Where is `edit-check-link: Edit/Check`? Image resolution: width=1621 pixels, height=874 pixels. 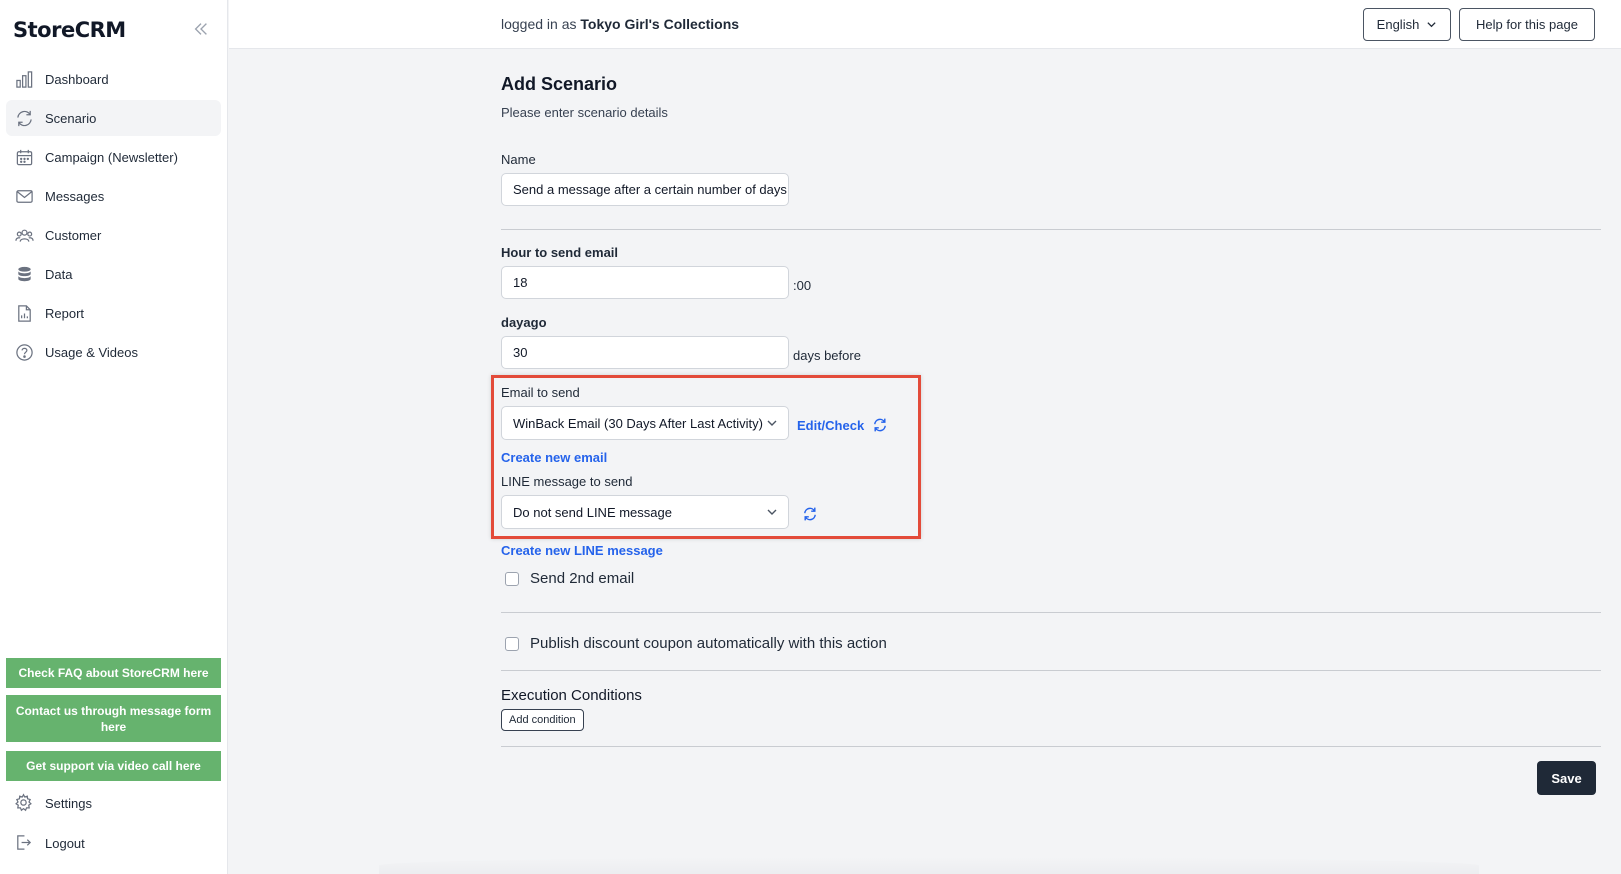 edit-check-link: Edit/Check is located at coordinates (830, 425).